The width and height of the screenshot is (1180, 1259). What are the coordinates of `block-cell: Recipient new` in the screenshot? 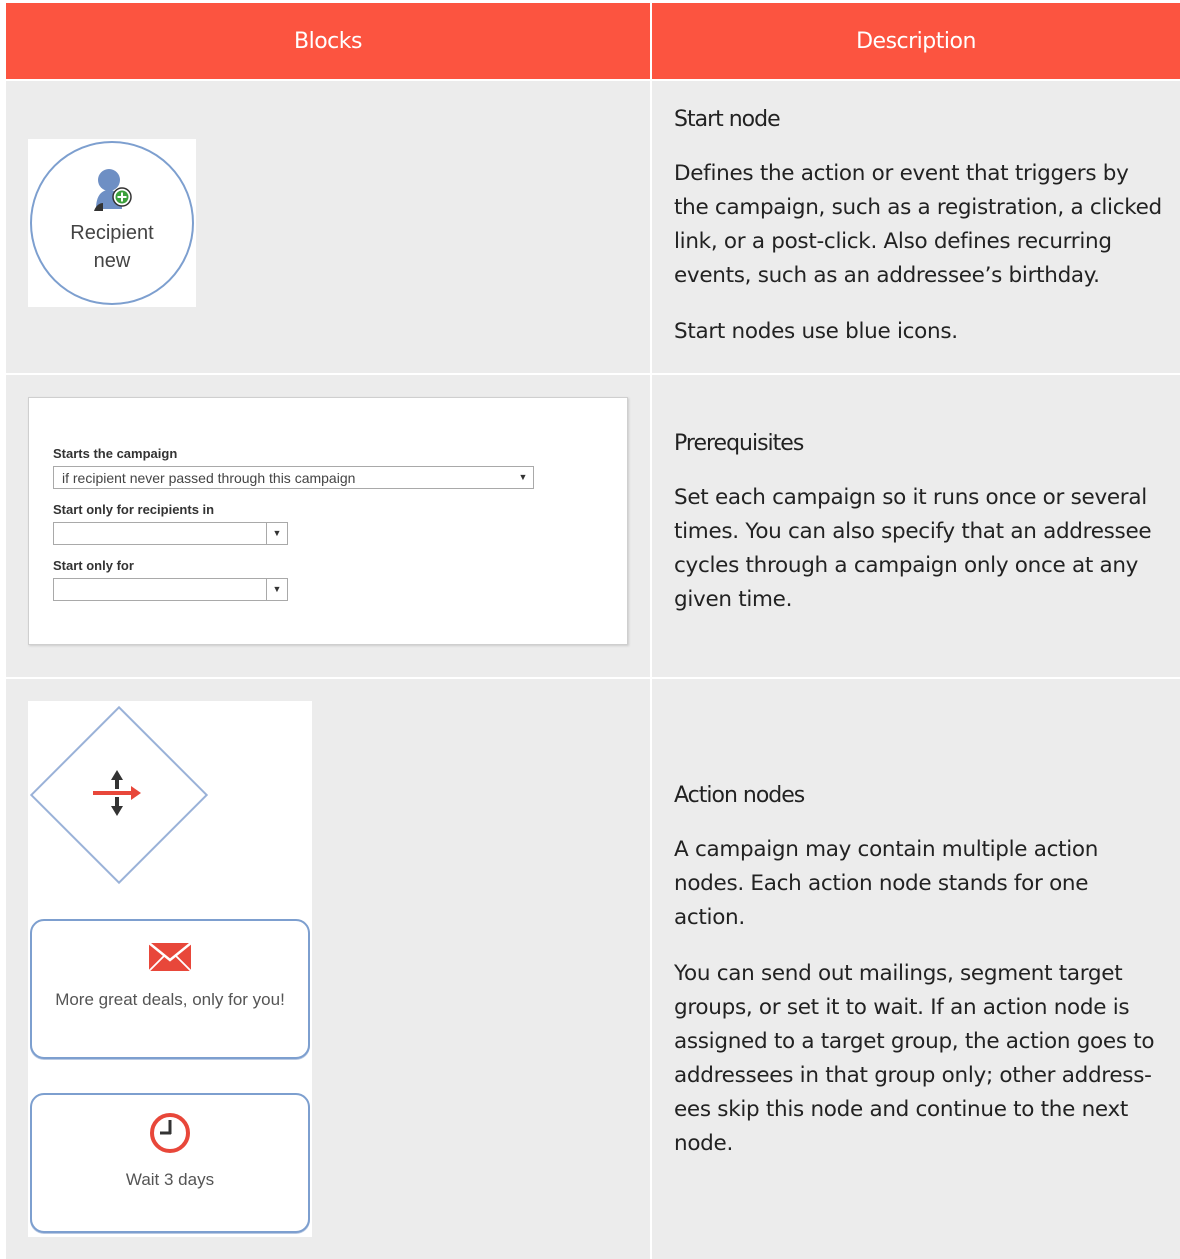 It's located at (328, 227).